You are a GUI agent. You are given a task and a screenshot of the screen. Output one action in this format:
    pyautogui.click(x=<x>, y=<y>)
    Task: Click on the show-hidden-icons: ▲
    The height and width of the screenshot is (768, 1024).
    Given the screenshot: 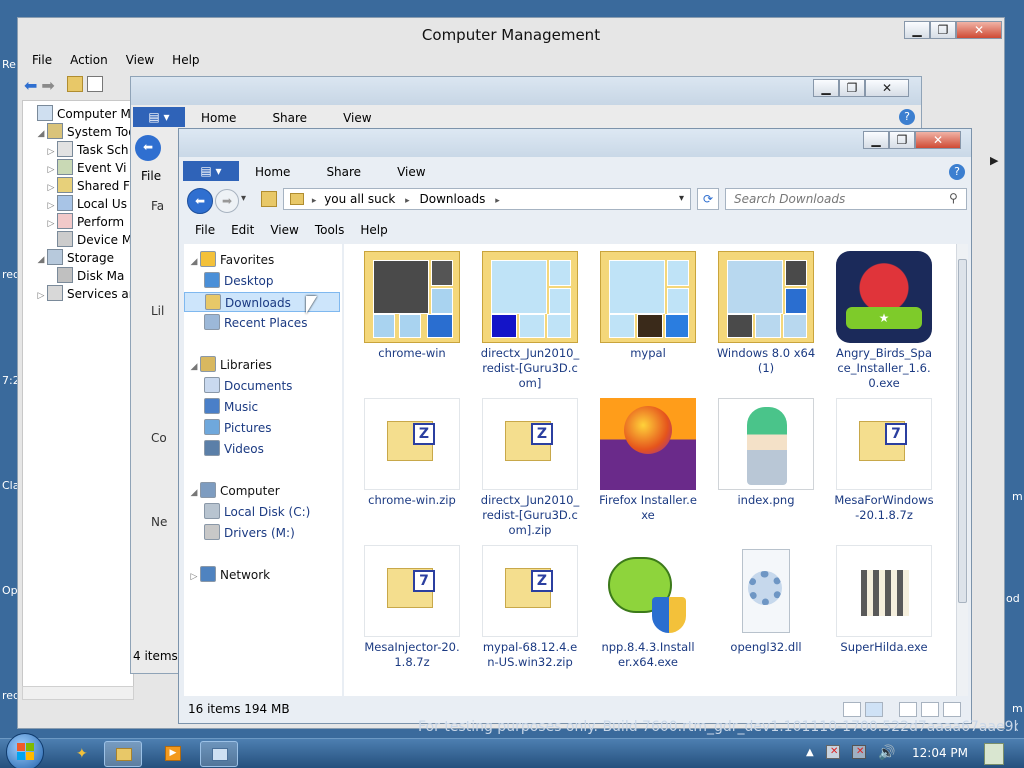 What is the action you would take?
    pyautogui.click(x=810, y=752)
    